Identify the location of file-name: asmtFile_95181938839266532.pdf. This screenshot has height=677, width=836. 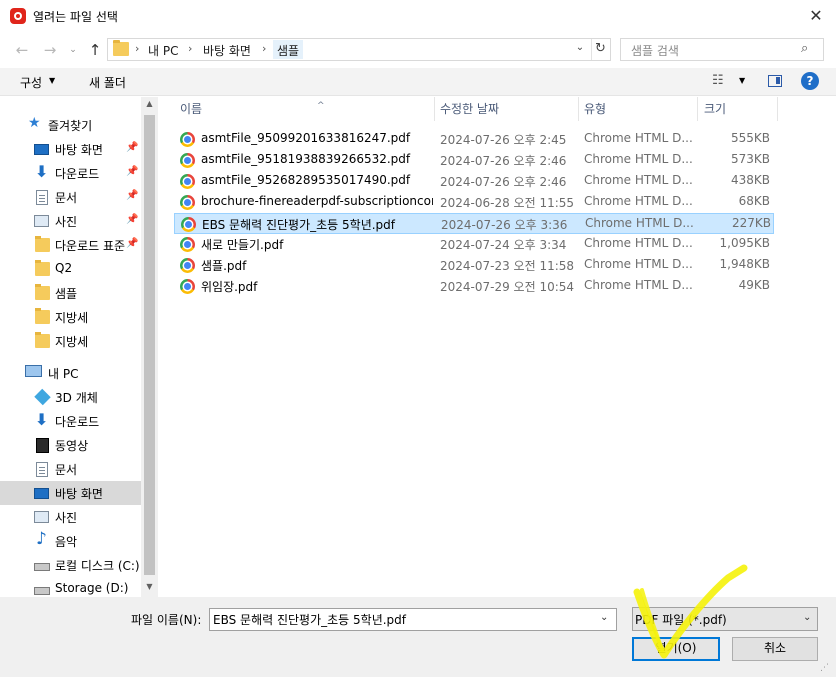
(306, 159).